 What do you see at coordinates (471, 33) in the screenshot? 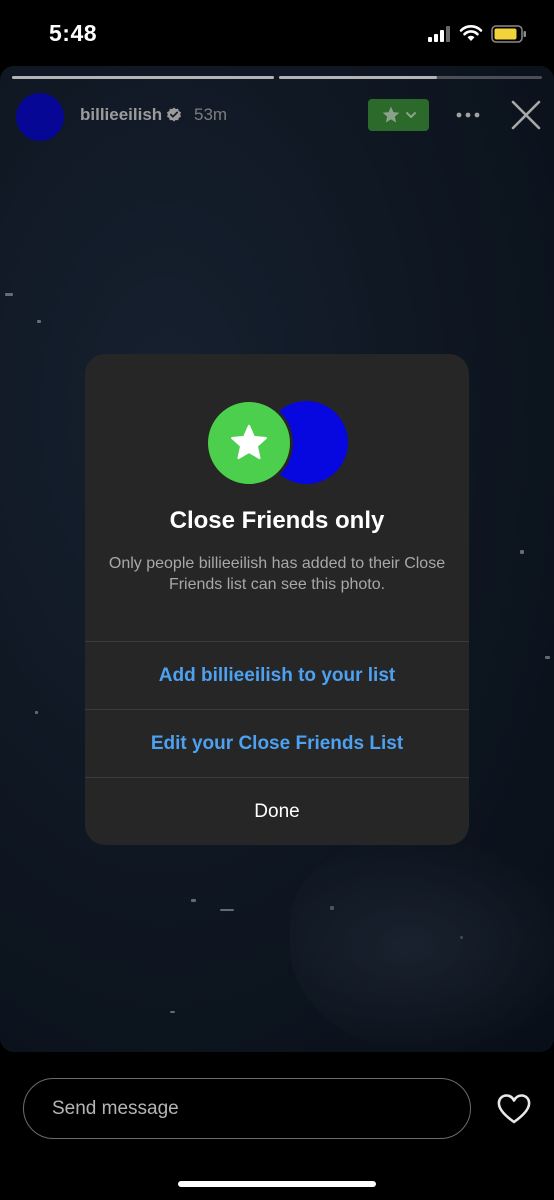
I see `wifi-icon` at bounding box center [471, 33].